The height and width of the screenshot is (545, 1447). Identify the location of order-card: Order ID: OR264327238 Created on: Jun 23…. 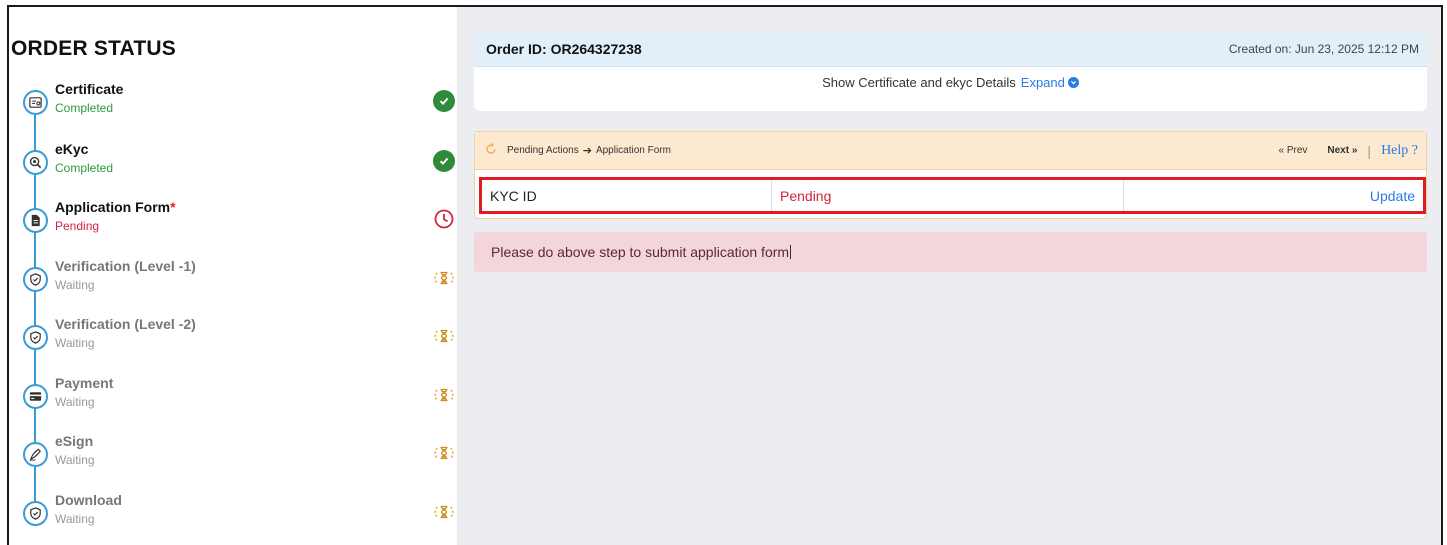
(950, 71).